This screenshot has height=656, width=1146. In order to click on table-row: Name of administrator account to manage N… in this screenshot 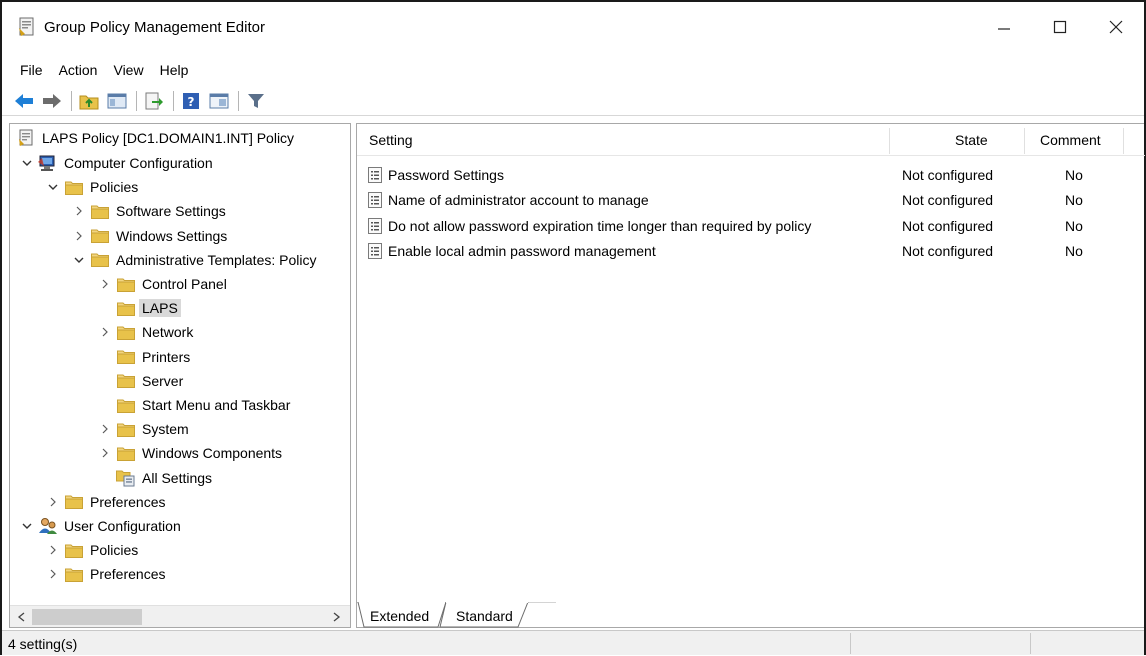, I will do `click(751, 200)`.